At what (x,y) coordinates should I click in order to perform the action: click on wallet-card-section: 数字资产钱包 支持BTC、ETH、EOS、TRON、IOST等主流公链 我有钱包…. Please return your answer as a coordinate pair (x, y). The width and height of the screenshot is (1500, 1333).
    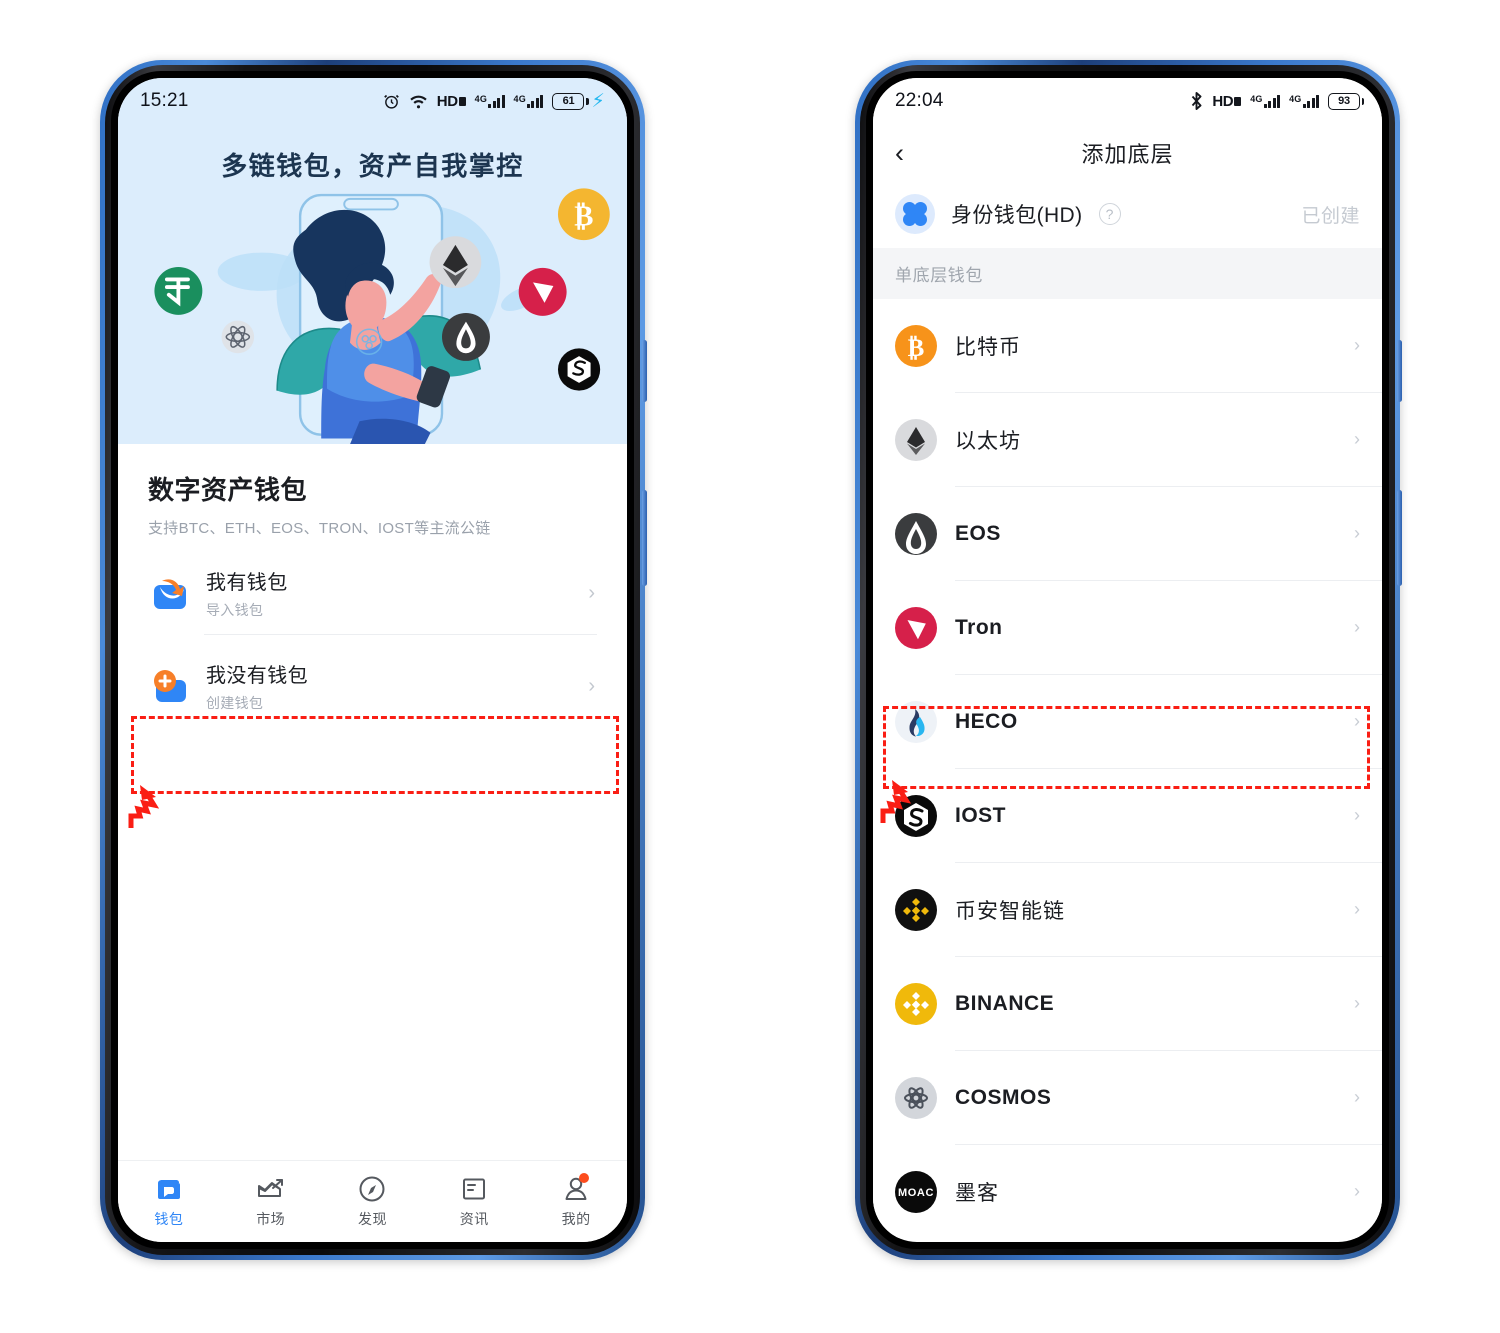
    Looking at the image, I should click on (372, 585).